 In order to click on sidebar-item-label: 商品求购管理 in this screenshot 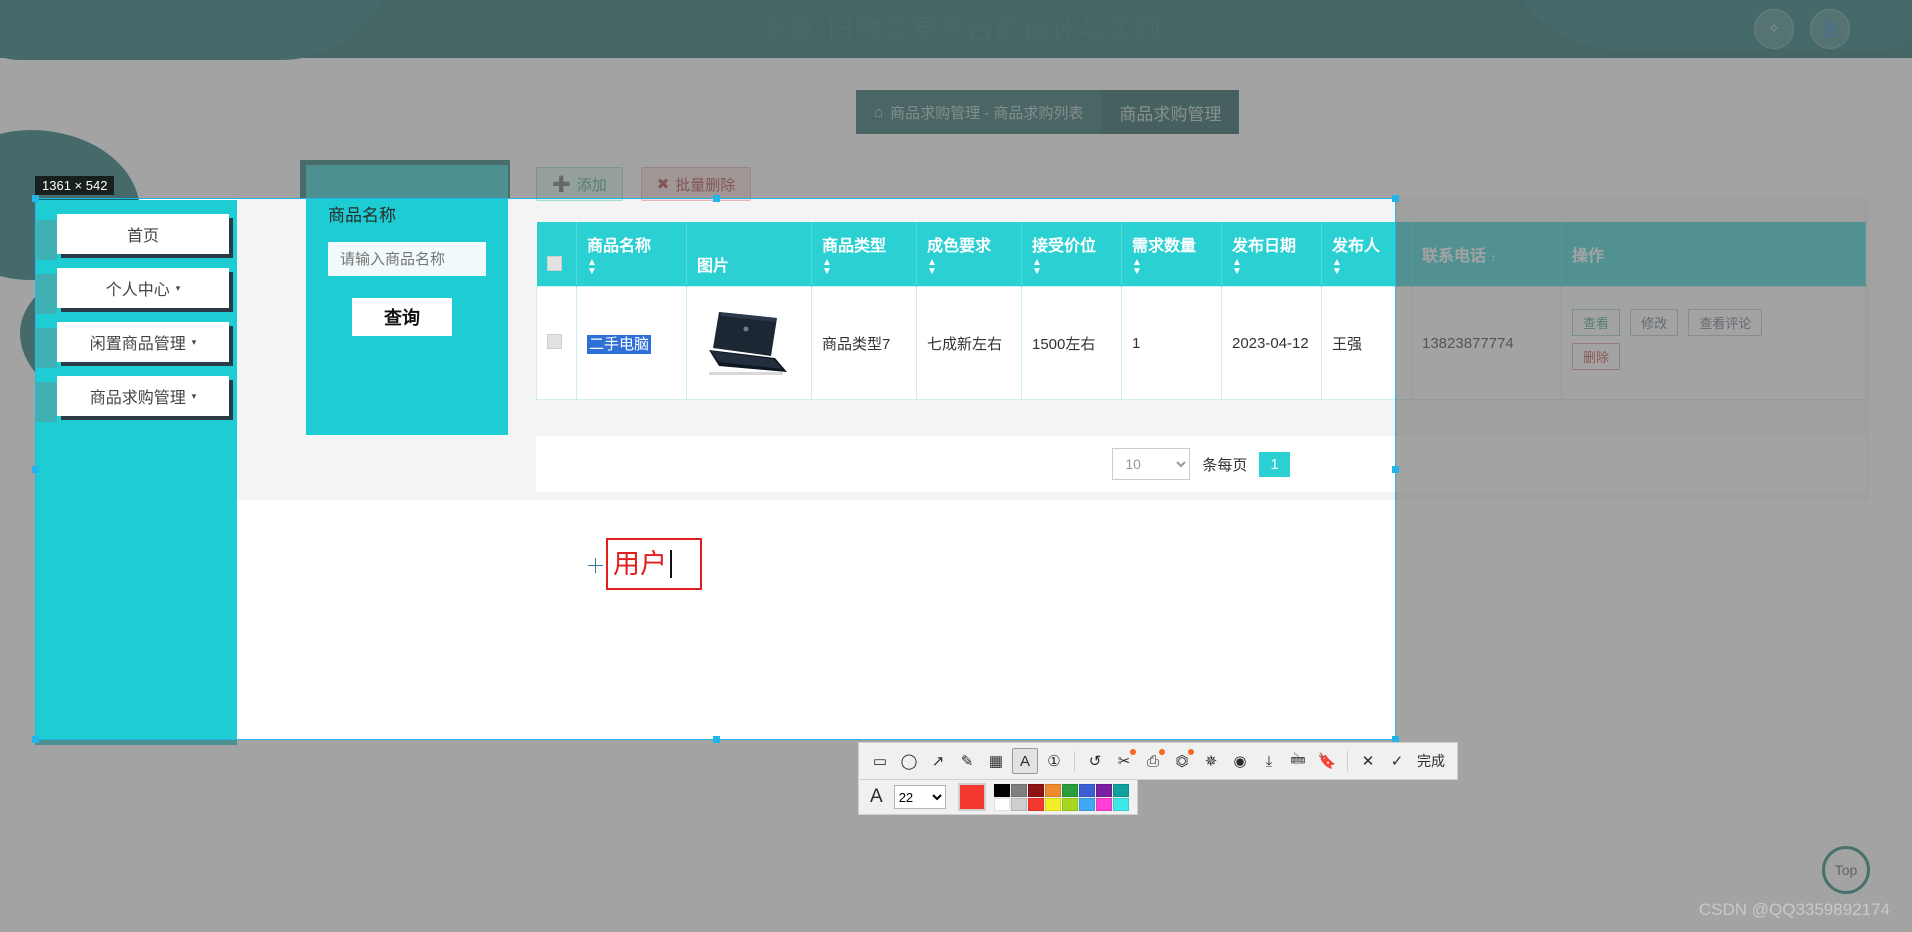, I will do `click(137, 398)`.